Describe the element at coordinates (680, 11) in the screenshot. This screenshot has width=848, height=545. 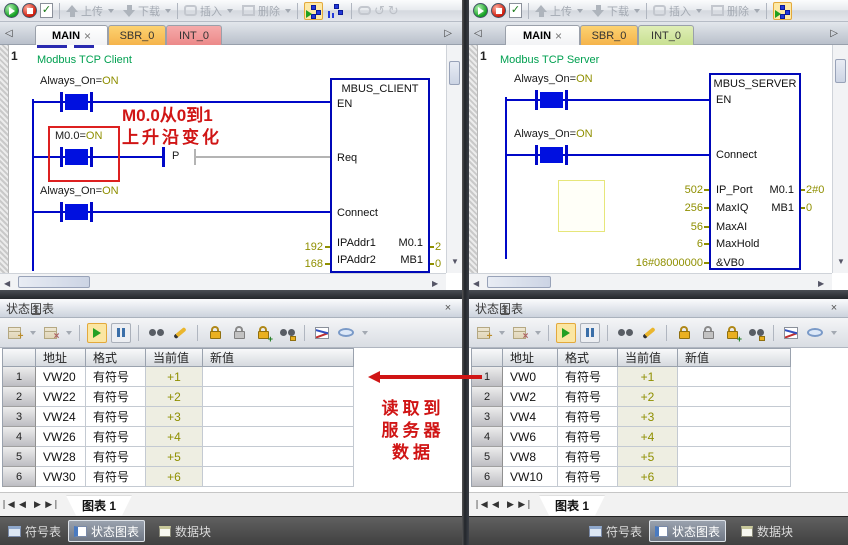
I see `insert-button: 插入` at that location.